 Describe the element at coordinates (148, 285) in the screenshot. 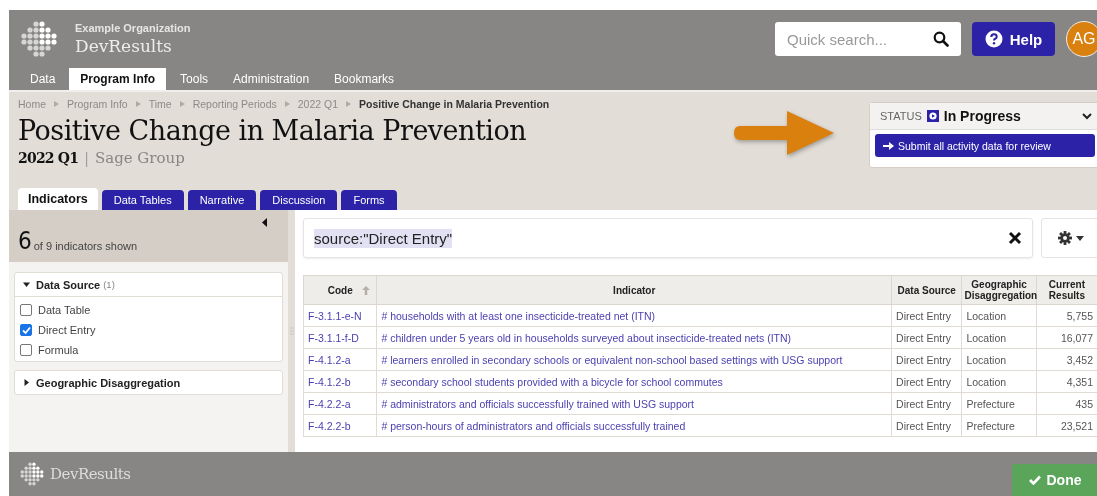

I see `filter-header: Data Source (1)` at that location.